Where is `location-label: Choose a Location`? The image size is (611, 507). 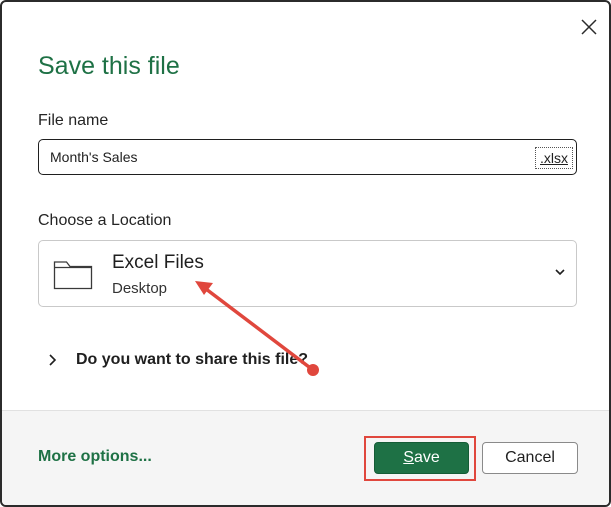
location-label: Choose a Location is located at coordinates (105, 220).